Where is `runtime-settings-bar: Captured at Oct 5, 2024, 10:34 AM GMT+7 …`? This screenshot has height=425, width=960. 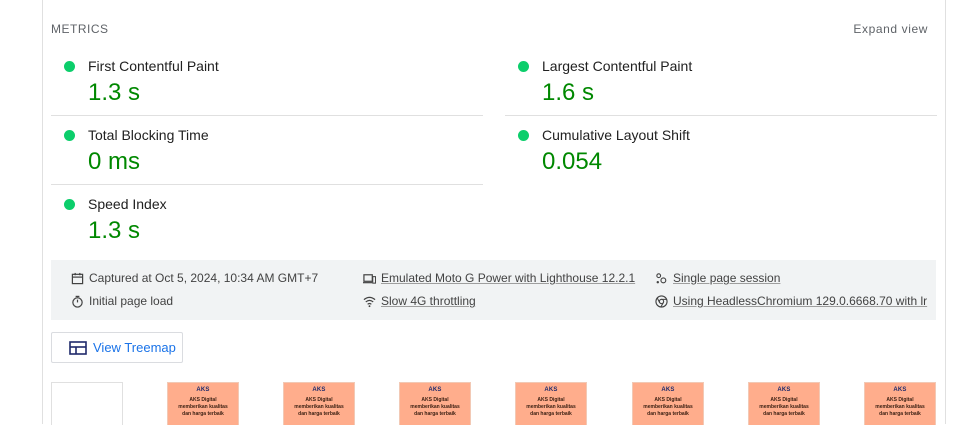
runtime-settings-bar: Captured at Oct 5, 2024, 10:34 AM GMT+7 … is located at coordinates (493, 290).